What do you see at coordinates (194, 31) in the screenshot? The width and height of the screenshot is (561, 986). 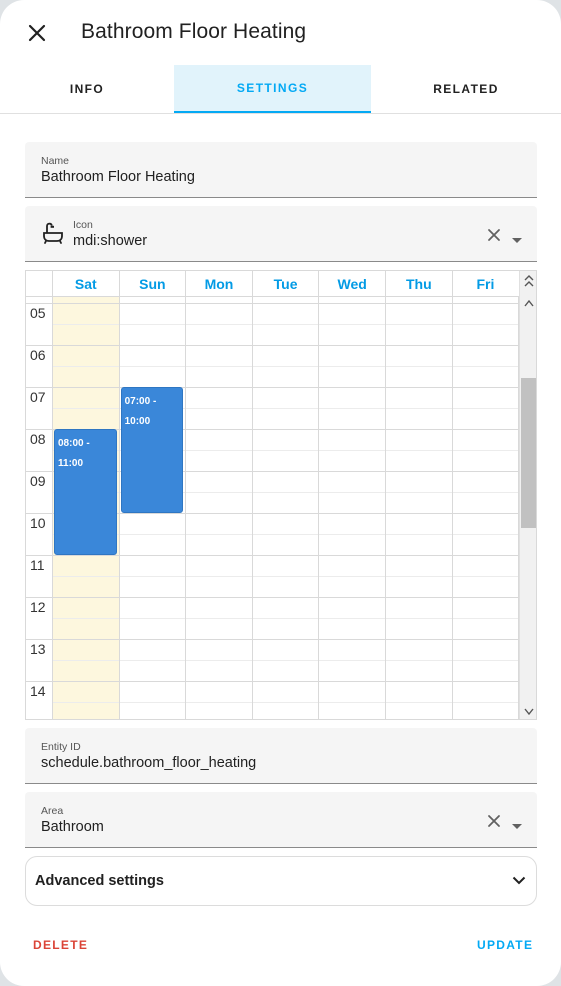 I see `dialog-title: Bathroom Floor Heating` at bounding box center [194, 31].